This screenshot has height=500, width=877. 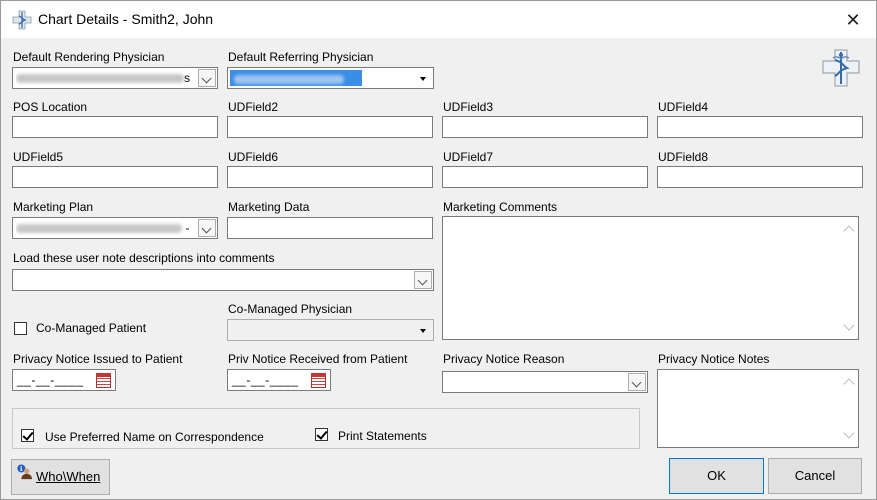 I want to click on udfield2-label: UDField2, so click(x=253, y=107).